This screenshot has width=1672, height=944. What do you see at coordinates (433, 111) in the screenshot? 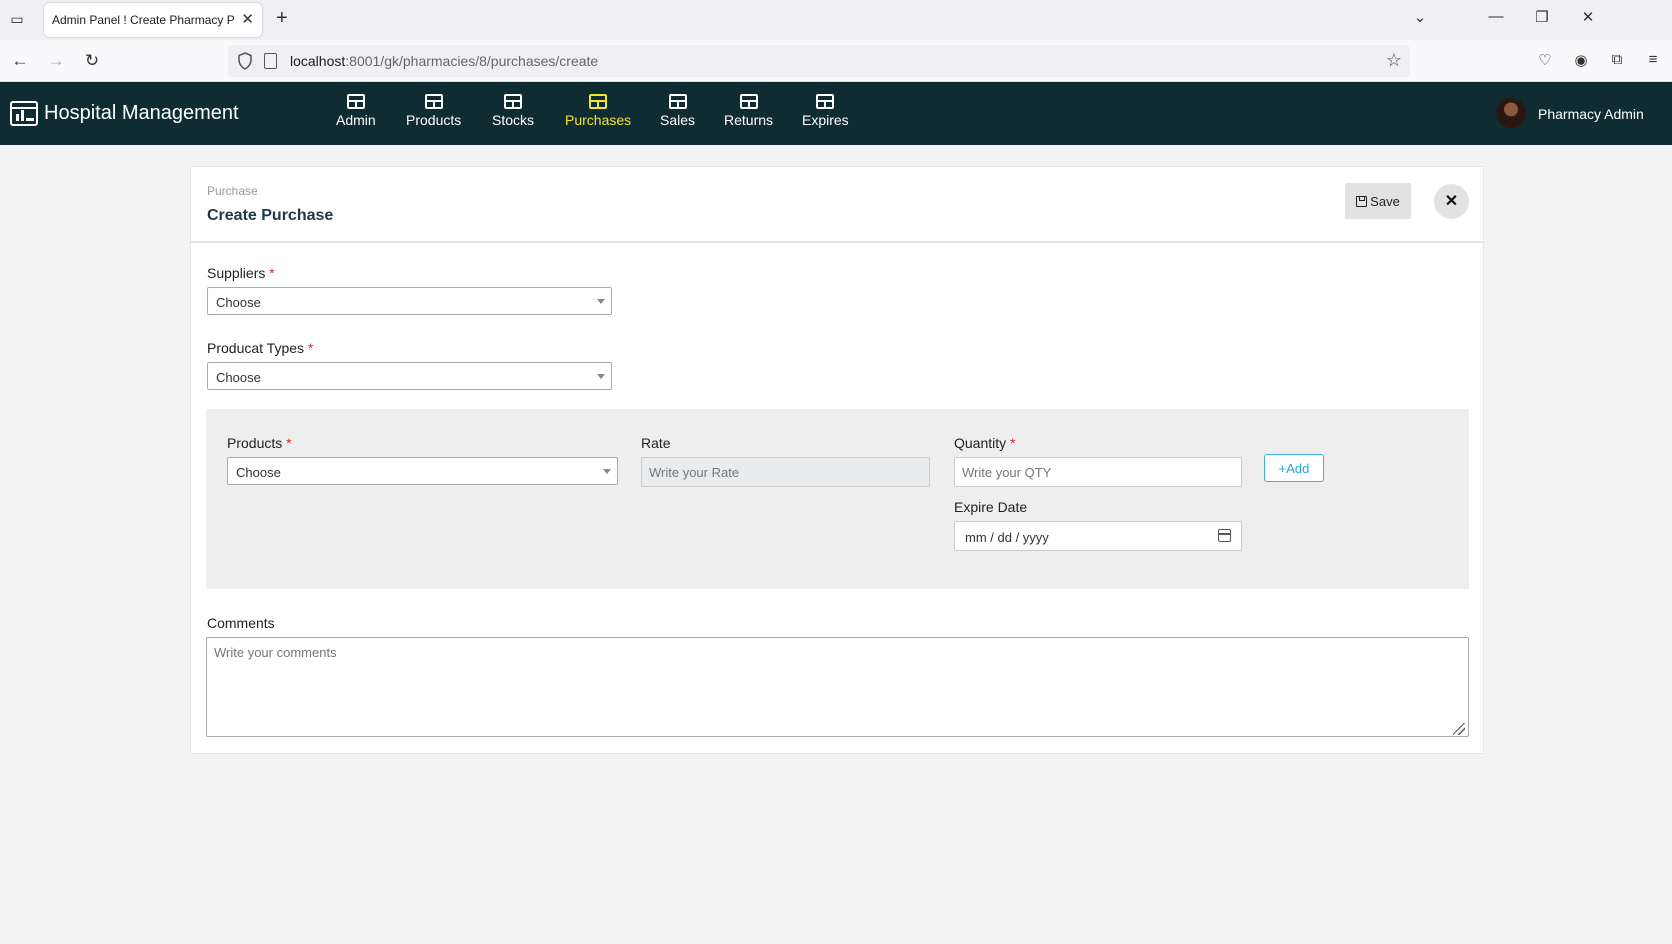
I see `menu-item-products: Products` at bounding box center [433, 111].